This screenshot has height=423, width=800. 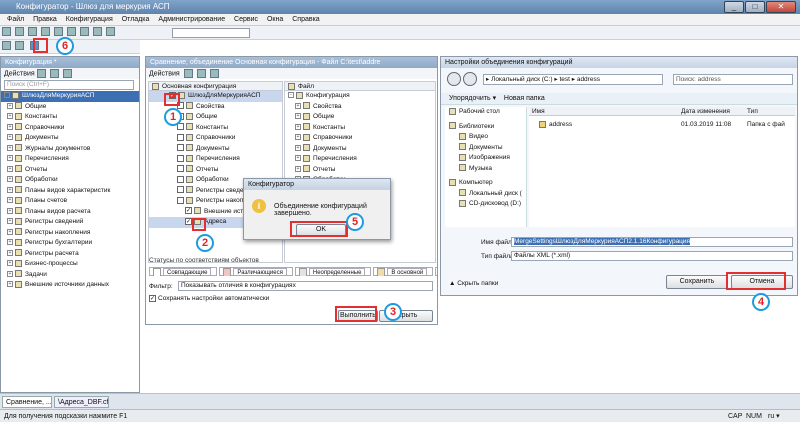 I want to click on path-segment-address: address, so click(x=588, y=79).